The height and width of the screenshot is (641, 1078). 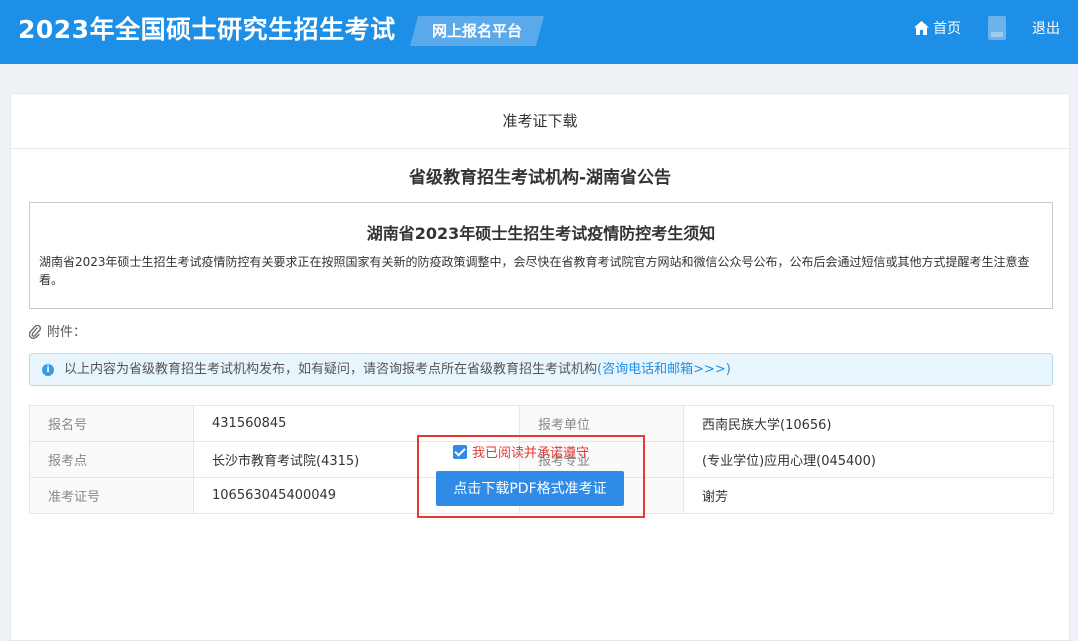 What do you see at coordinates (111, 459) in the screenshot?
I see `field-label: 报考点` at bounding box center [111, 459].